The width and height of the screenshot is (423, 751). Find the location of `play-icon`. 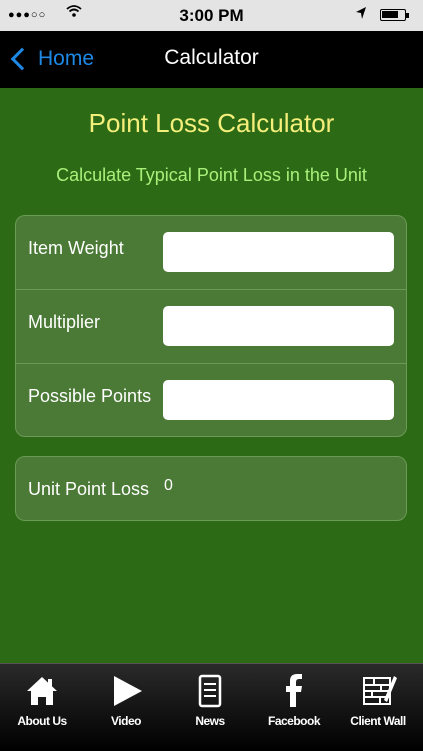

play-icon is located at coordinates (126, 691).